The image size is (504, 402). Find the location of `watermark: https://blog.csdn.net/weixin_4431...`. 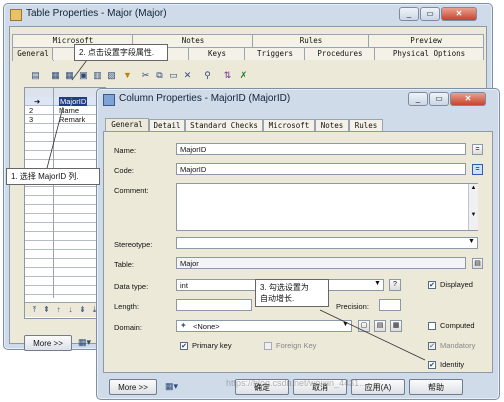

watermark: https://blog.csdn.net/weixin_4431... is located at coordinates (296, 383).